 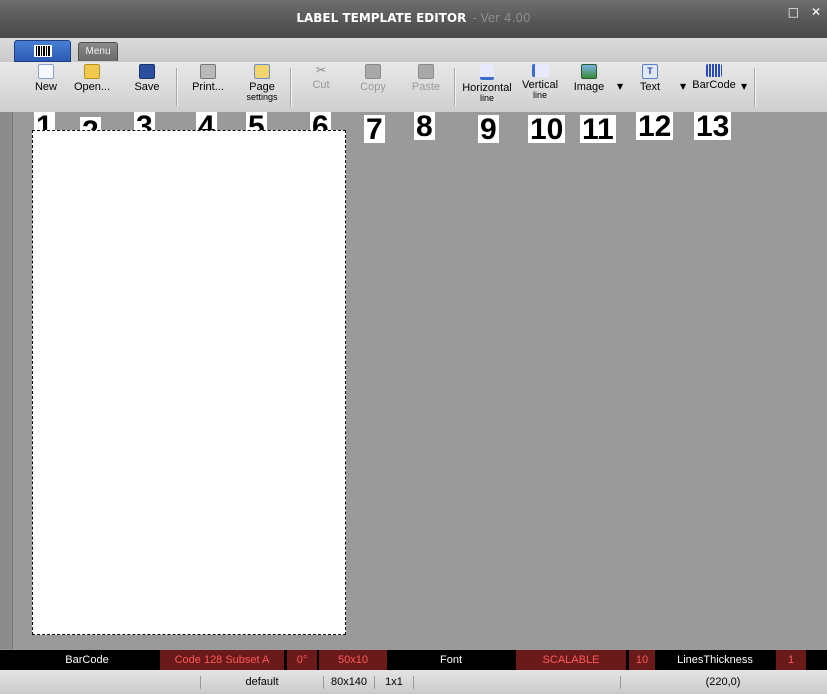 What do you see at coordinates (374, 129) in the screenshot?
I see `callout-7: 7` at bounding box center [374, 129].